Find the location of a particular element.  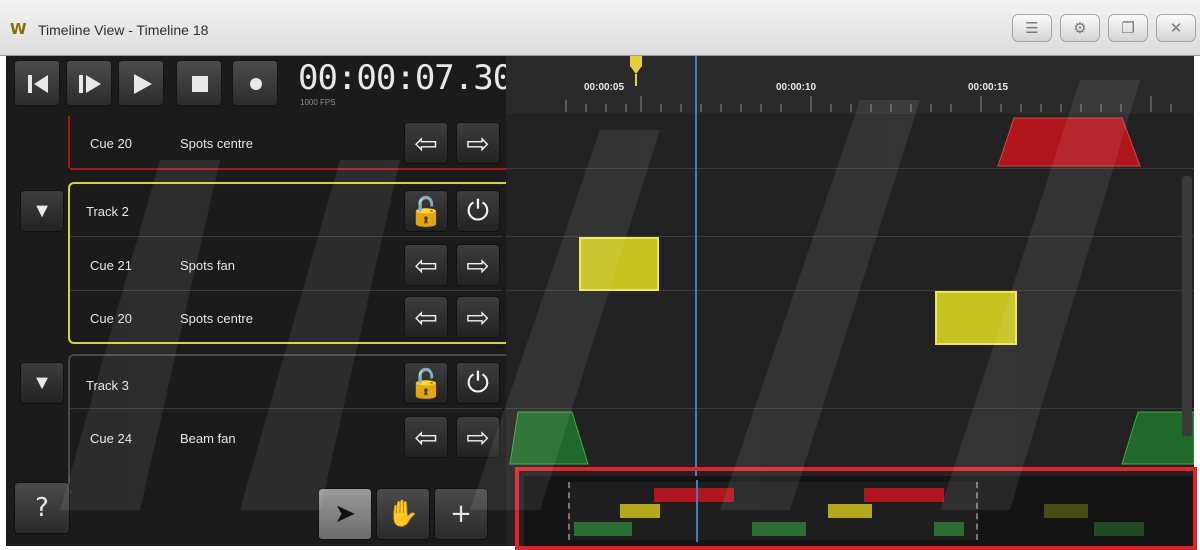

hand-icon: ✋ is located at coordinates (403, 514).